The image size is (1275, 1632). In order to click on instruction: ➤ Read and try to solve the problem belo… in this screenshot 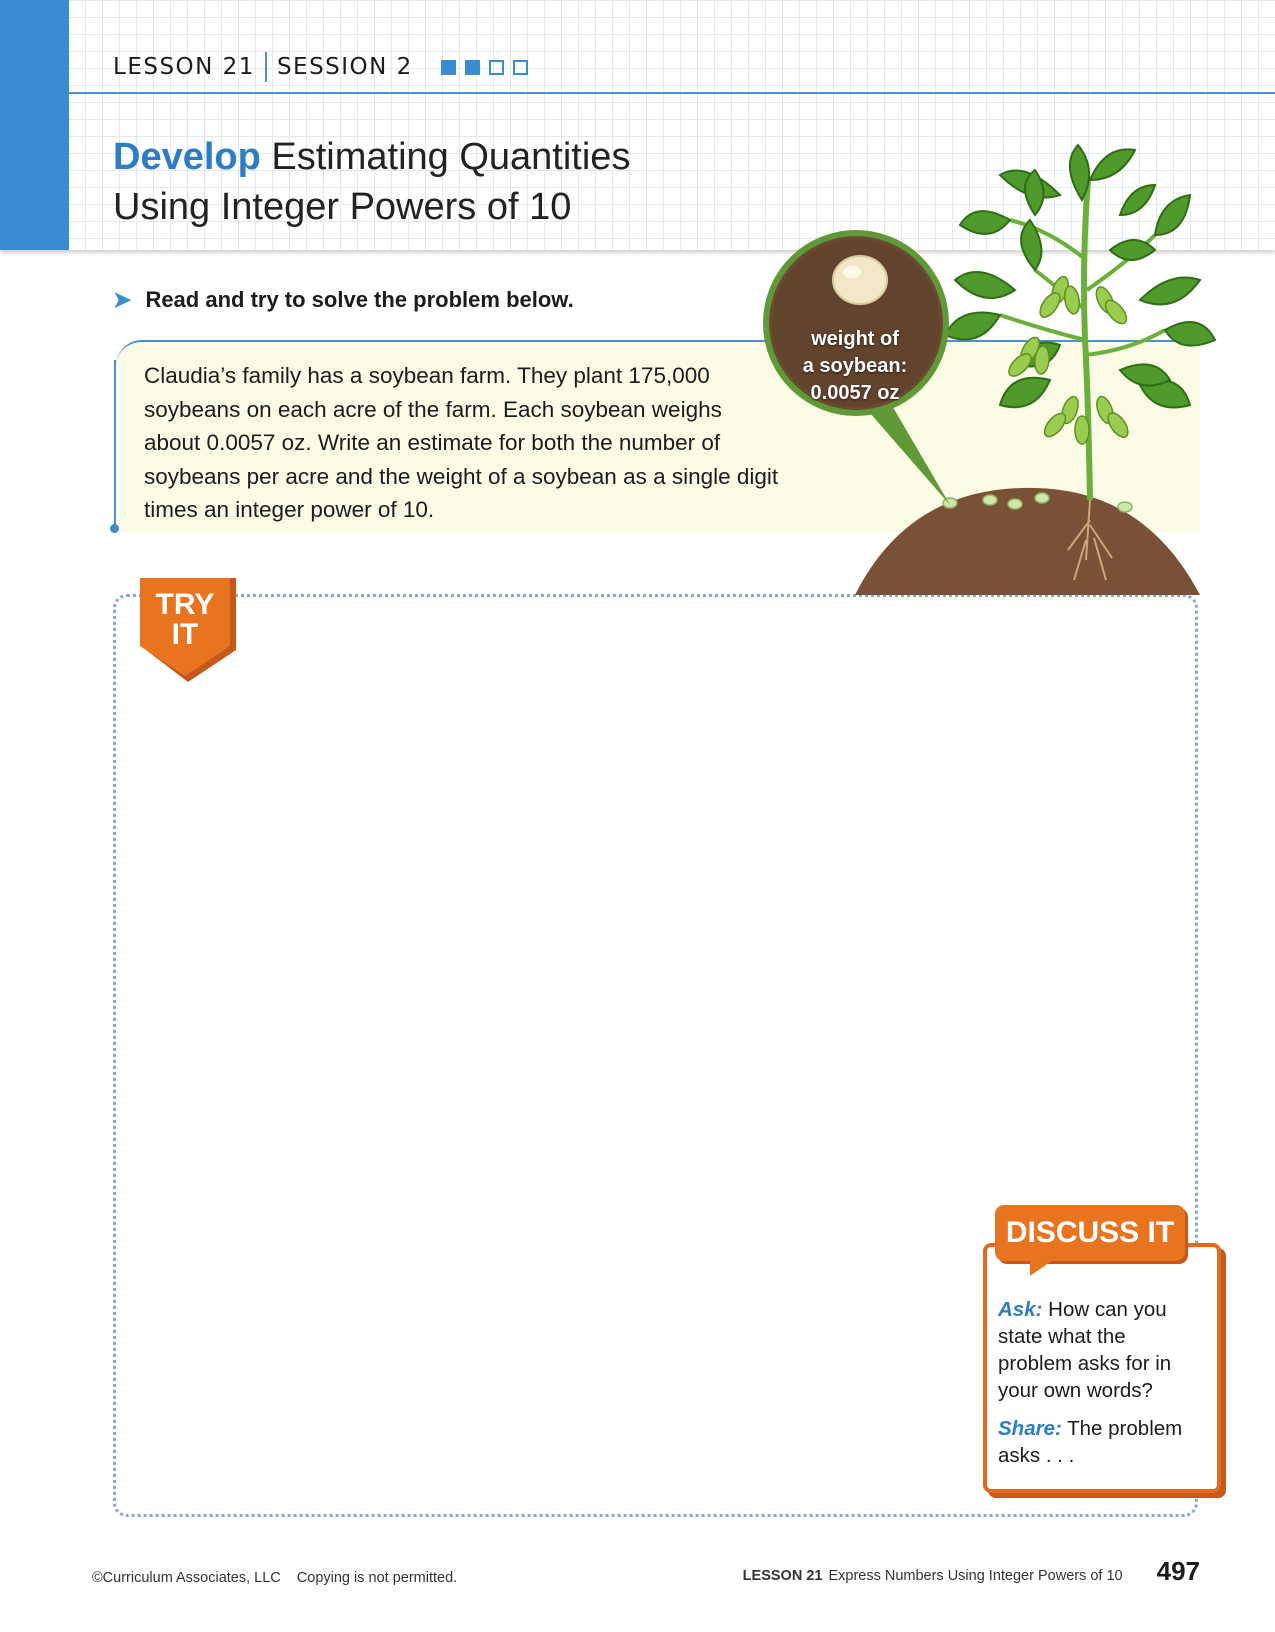, I will do `click(343, 300)`.